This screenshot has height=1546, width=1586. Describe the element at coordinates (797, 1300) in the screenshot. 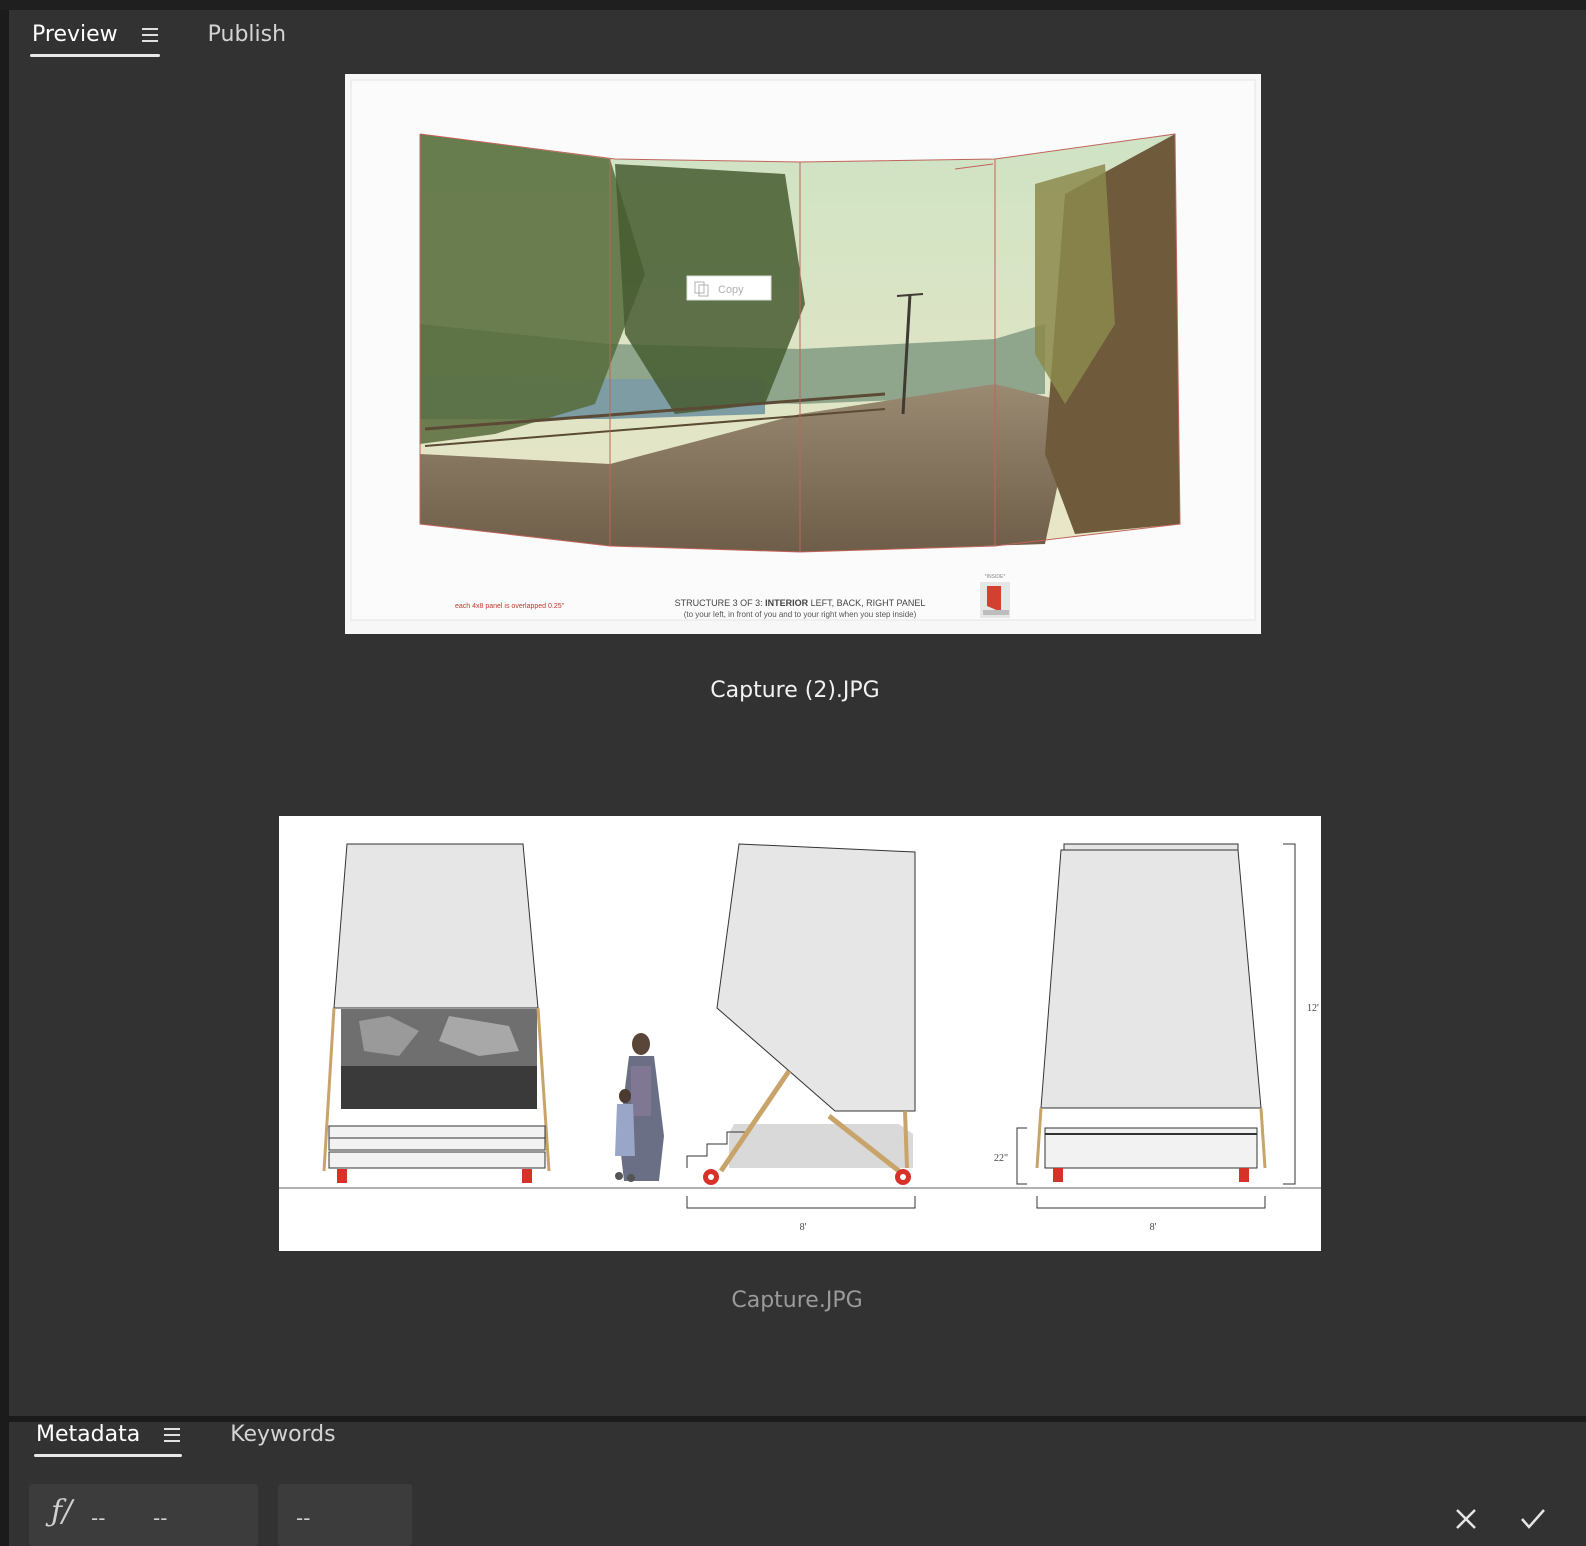

I see `image-caption-capture: Capture.JPG` at that location.